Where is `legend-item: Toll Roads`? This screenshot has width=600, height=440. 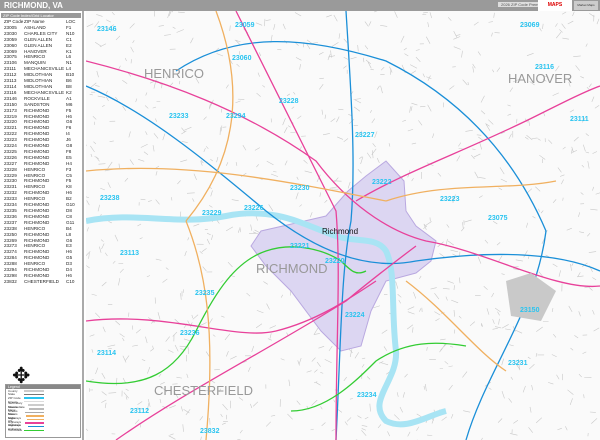
legend-item: Toll Roads is located at coordinates (43, 430).